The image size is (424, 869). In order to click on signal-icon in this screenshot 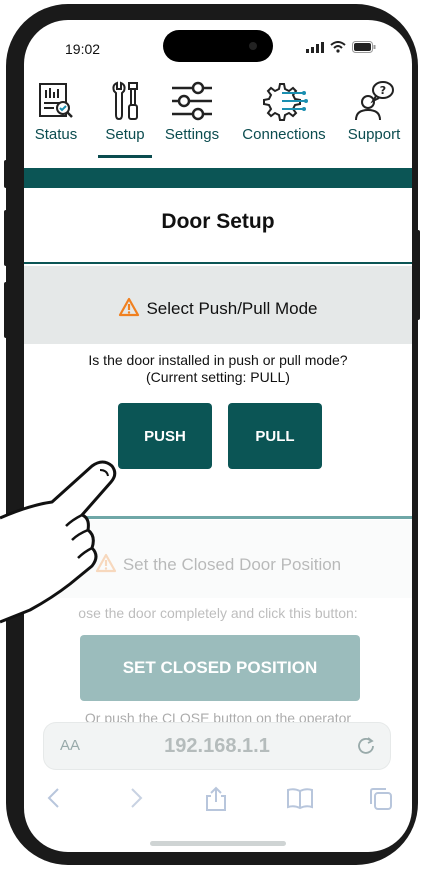, I will do `click(315, 47)`.